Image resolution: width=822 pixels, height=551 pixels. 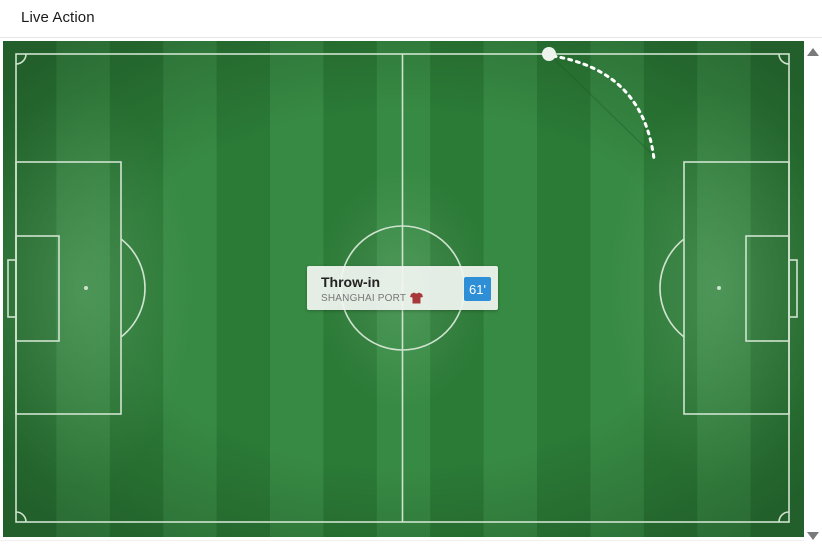 I want to click on ball-icon, so click(x=549, y=54).